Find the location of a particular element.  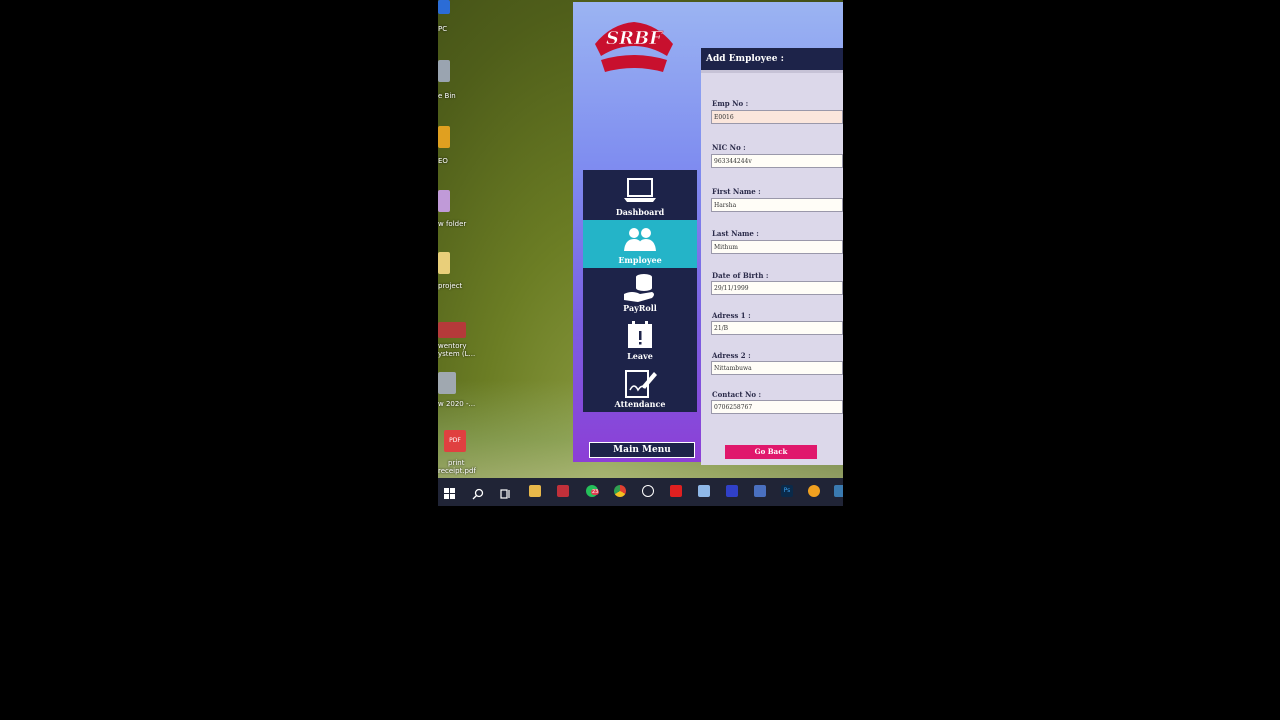

store-icon is located at coordinates (704, 491).